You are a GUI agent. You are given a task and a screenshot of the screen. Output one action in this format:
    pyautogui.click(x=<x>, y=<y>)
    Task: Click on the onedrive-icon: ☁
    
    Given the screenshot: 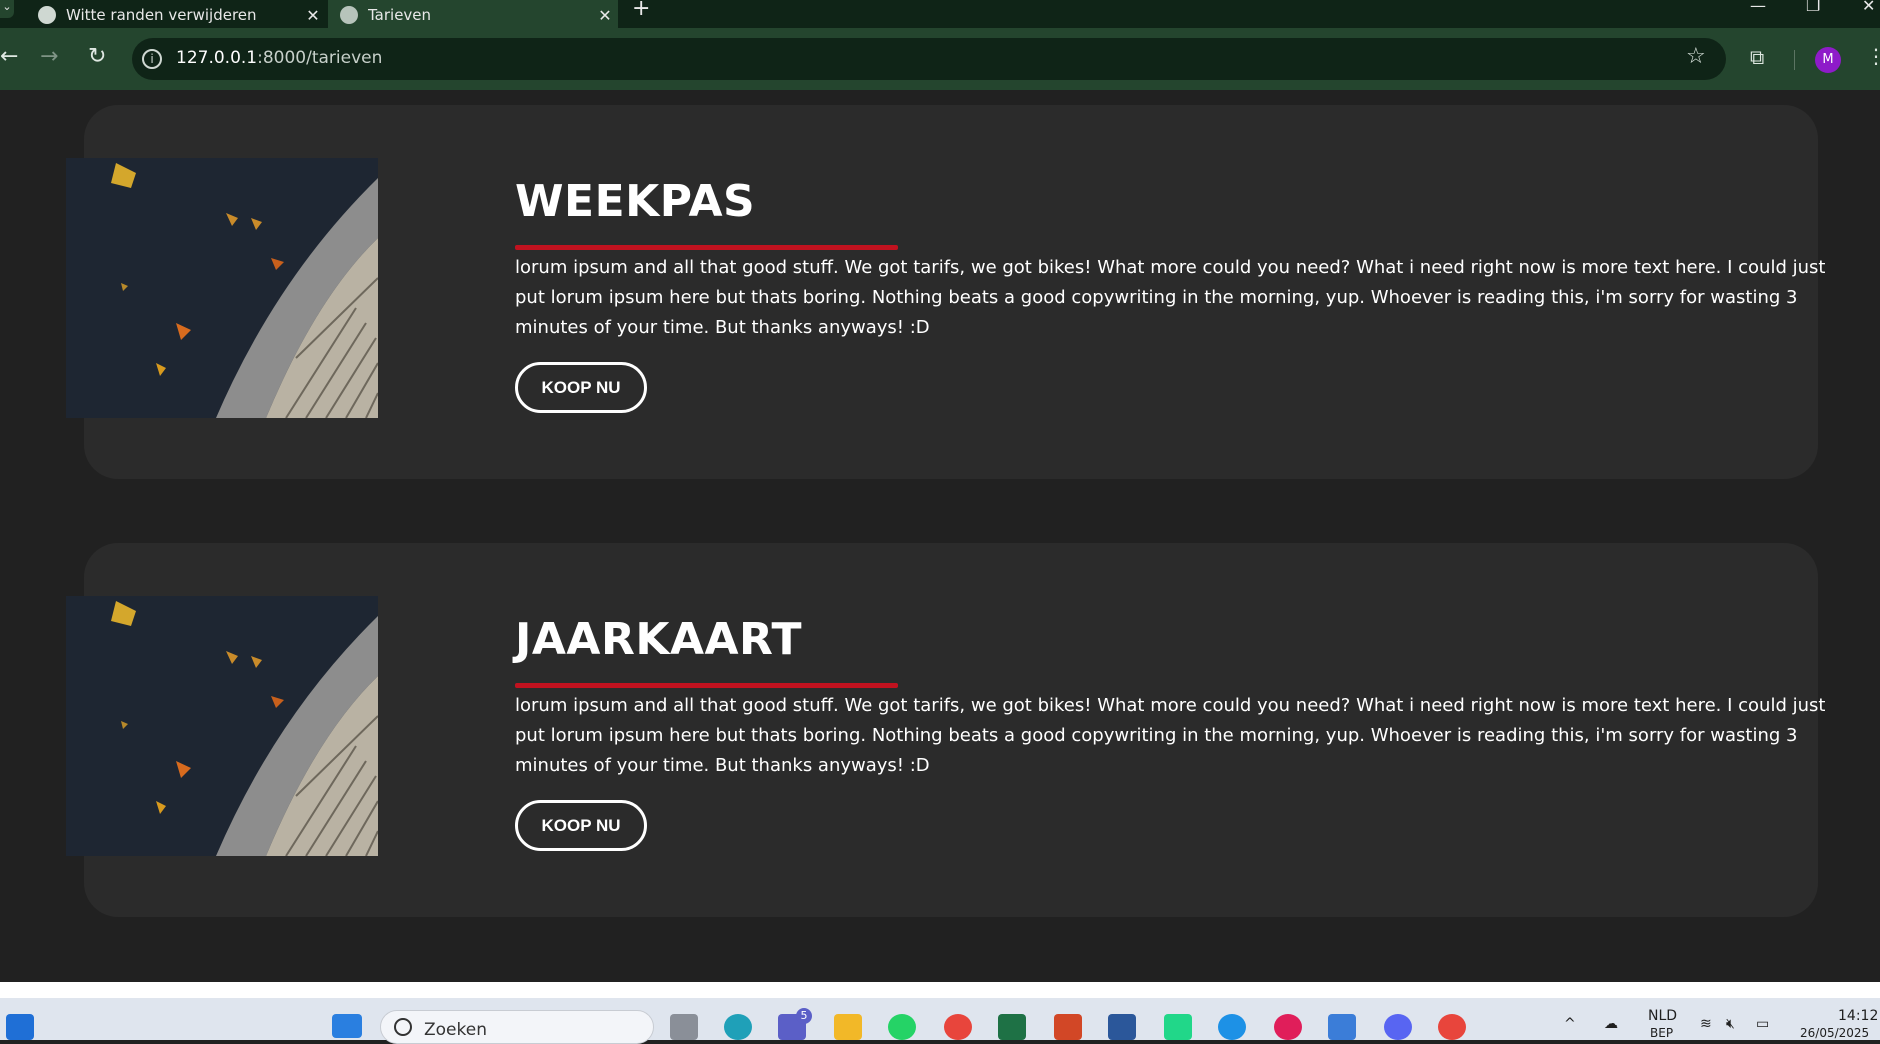 What is the action you would take?
    pyautogui.click(x=1611, y=1024)
    